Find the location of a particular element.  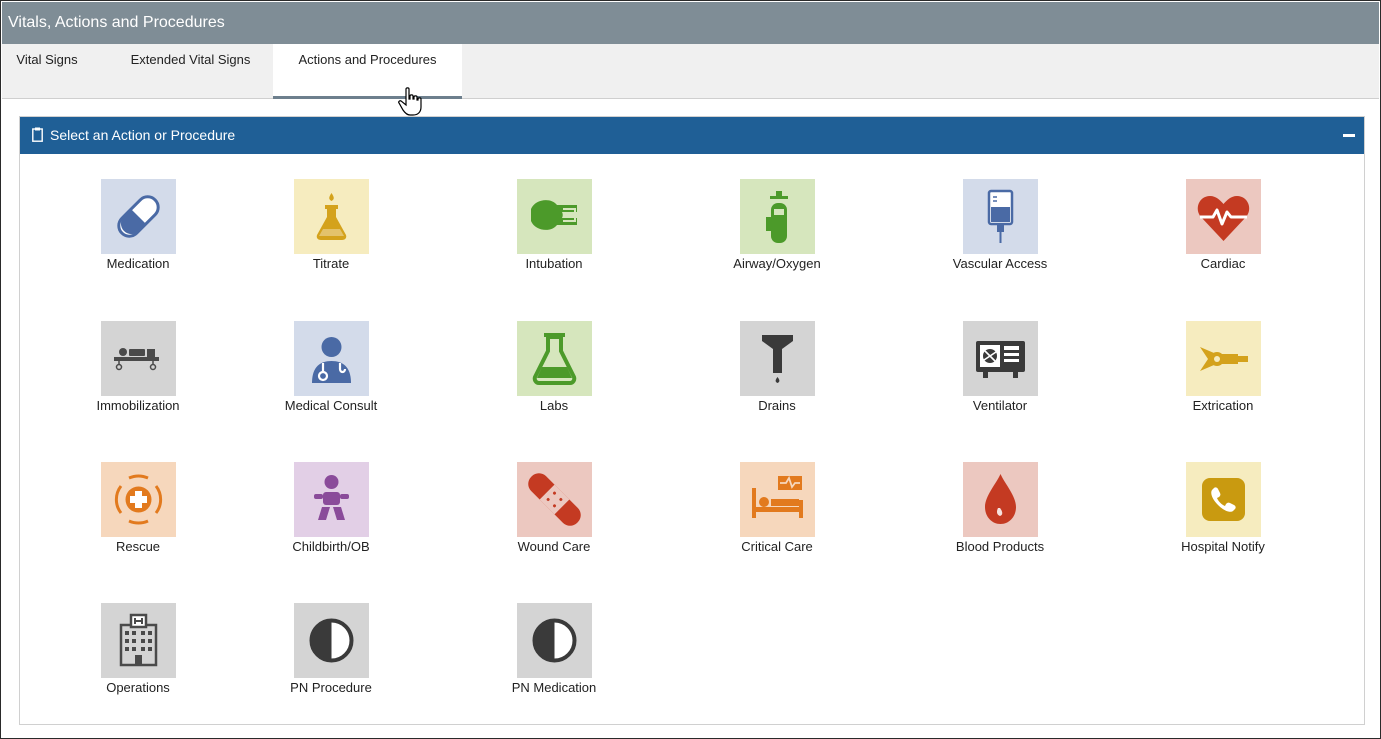

action-tile-blood-products: Blood Products is located at coordinates (1000, 522).